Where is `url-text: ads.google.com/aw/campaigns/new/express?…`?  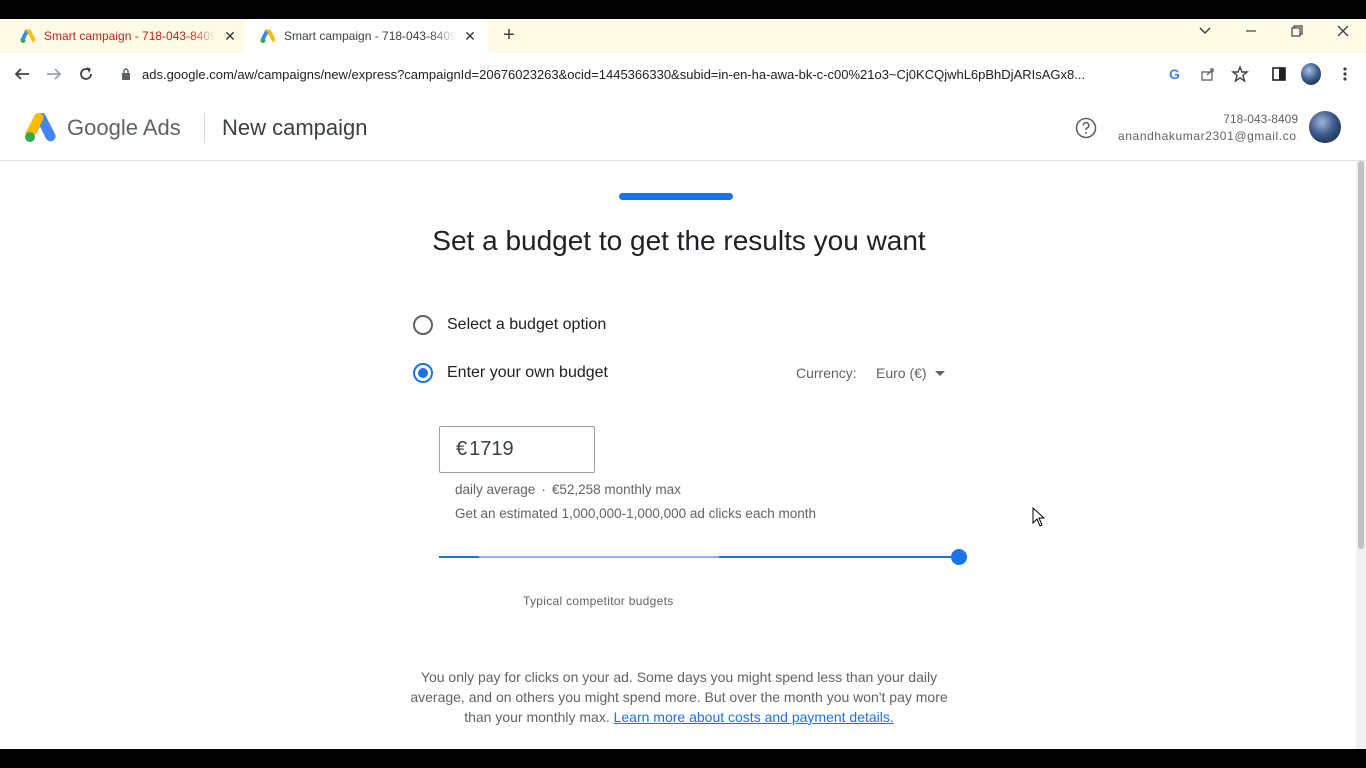 url-text: ads.google.com/aw/campaigns/new/express?… is located at coordinates (614, 74).